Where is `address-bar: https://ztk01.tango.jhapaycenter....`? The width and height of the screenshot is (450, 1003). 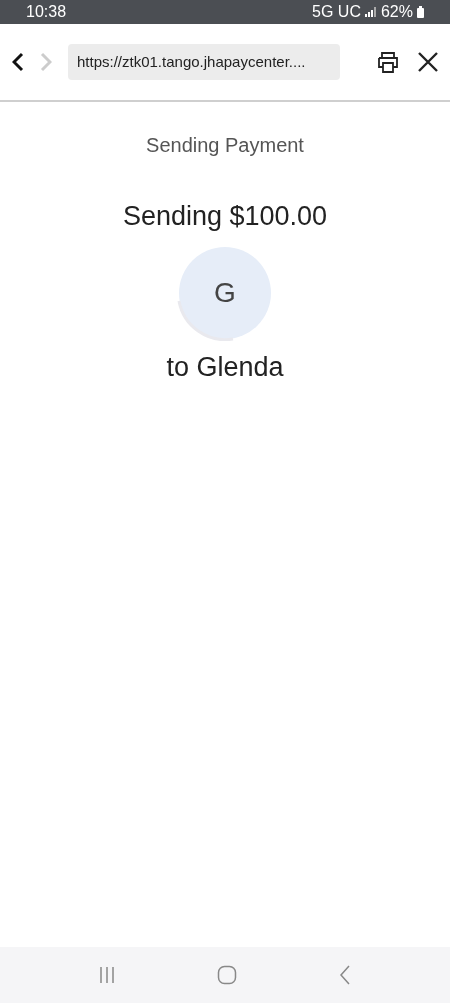 address-bar: https://ztk01.tango.jhapaycenter.... is located at coordinates (204, 62).